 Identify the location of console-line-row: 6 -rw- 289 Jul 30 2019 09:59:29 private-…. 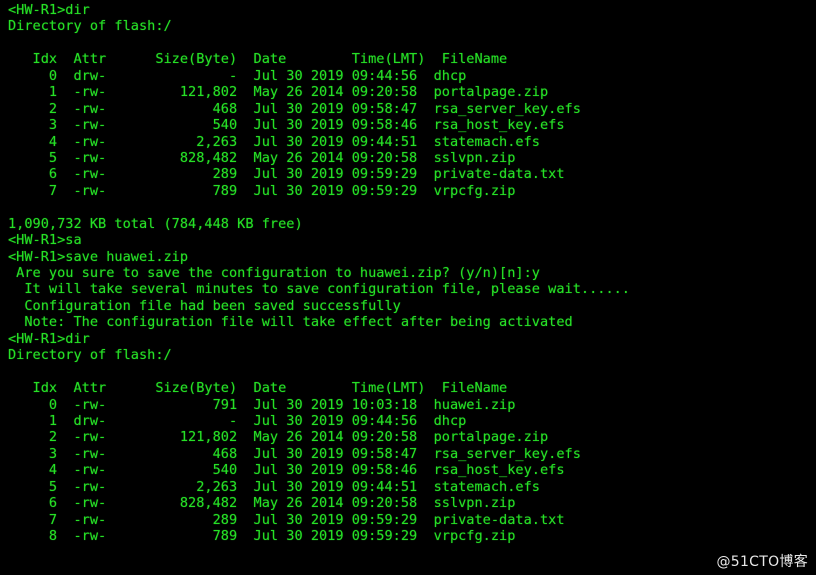
(286, 174).